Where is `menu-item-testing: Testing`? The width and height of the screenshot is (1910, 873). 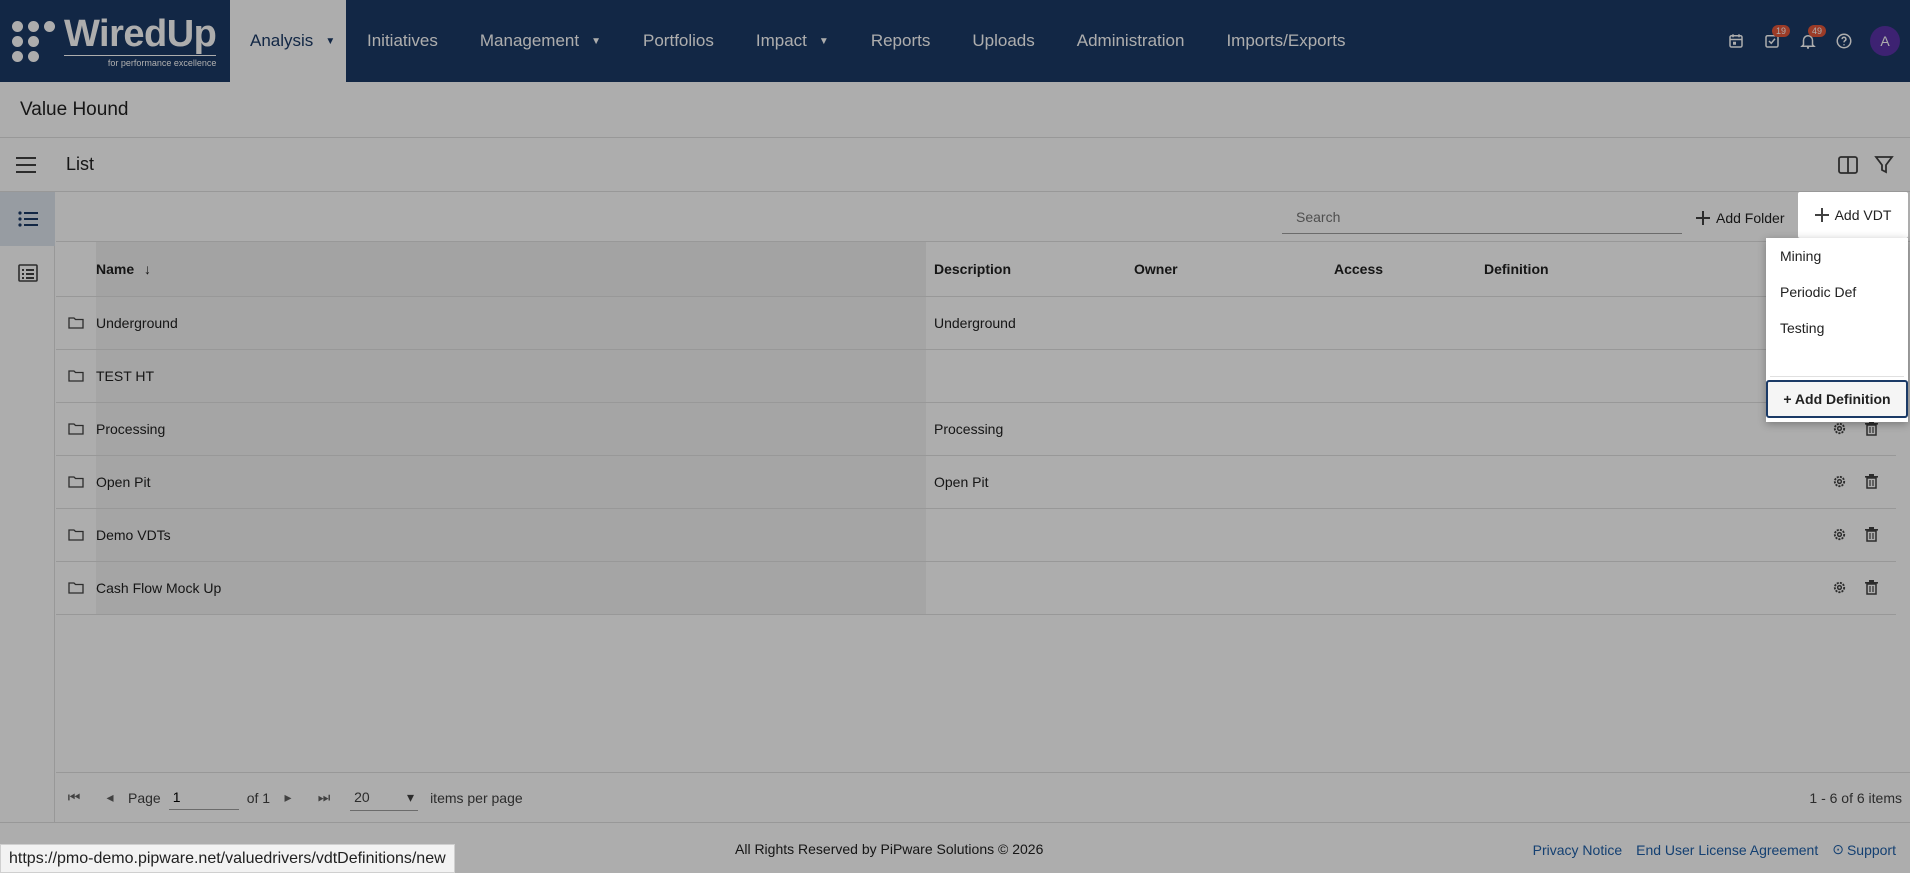 menu-item-testing: Testing is located at coordinates (1837, 328).